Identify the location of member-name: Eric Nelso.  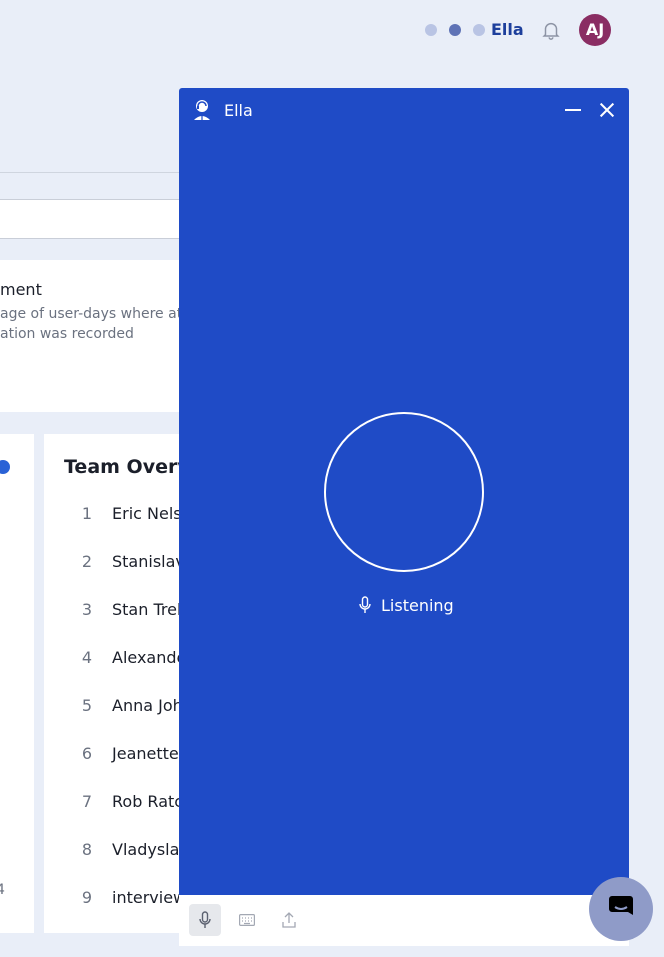
(146, 513).